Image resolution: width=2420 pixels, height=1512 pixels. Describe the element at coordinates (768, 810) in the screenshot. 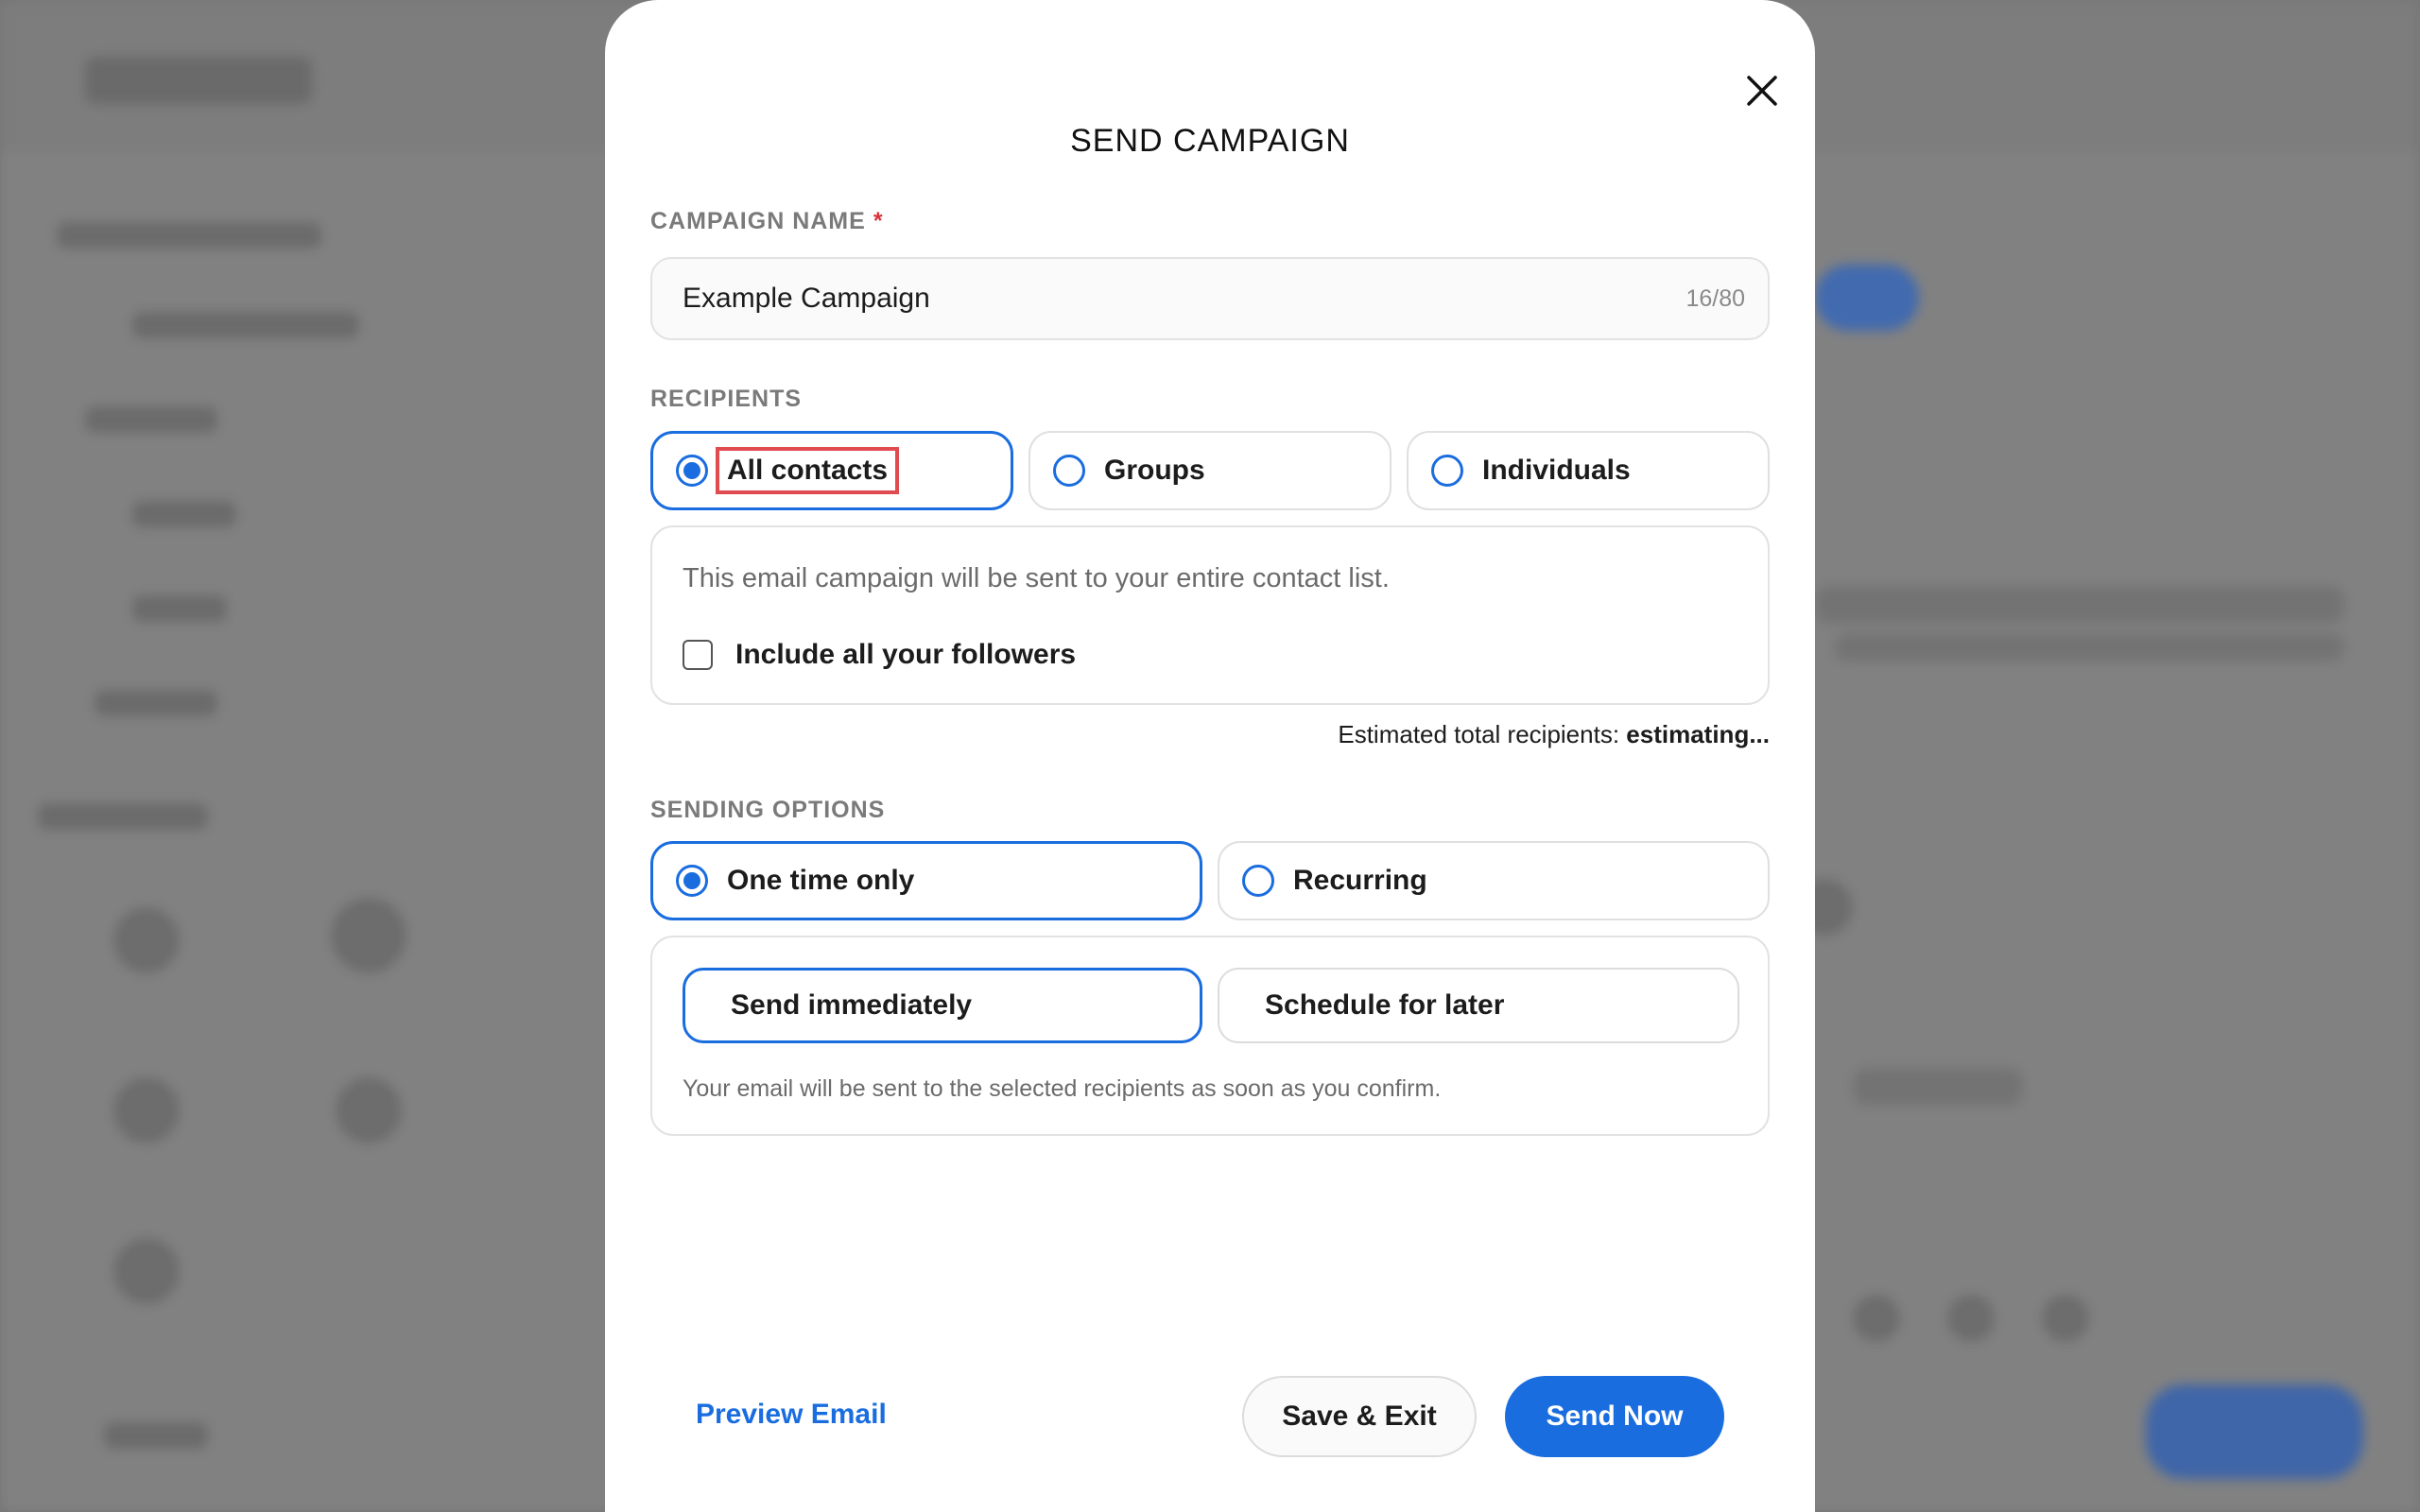

I see `sending-options-label: SENDING OPTIONS` at that location.